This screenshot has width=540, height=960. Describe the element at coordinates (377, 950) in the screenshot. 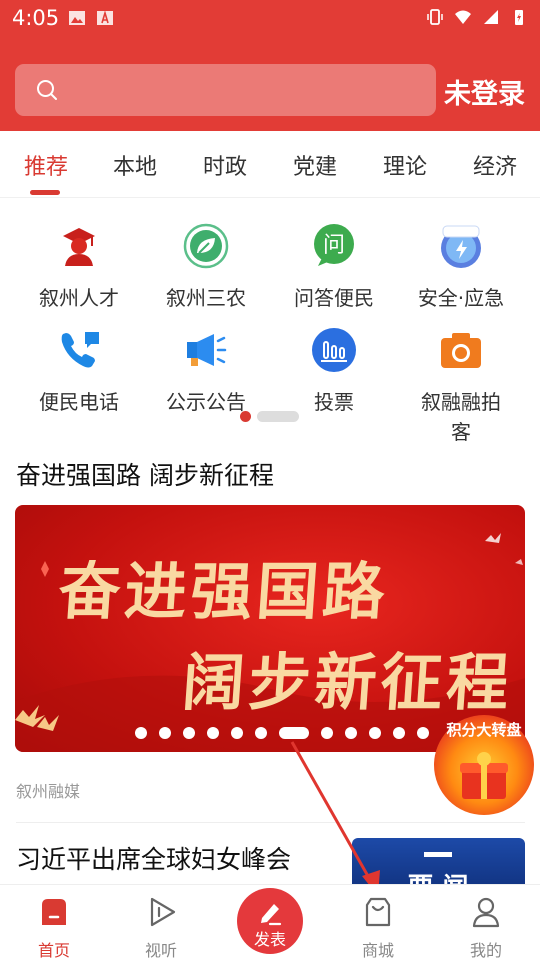

I see `nav-label: 商城` at that location.